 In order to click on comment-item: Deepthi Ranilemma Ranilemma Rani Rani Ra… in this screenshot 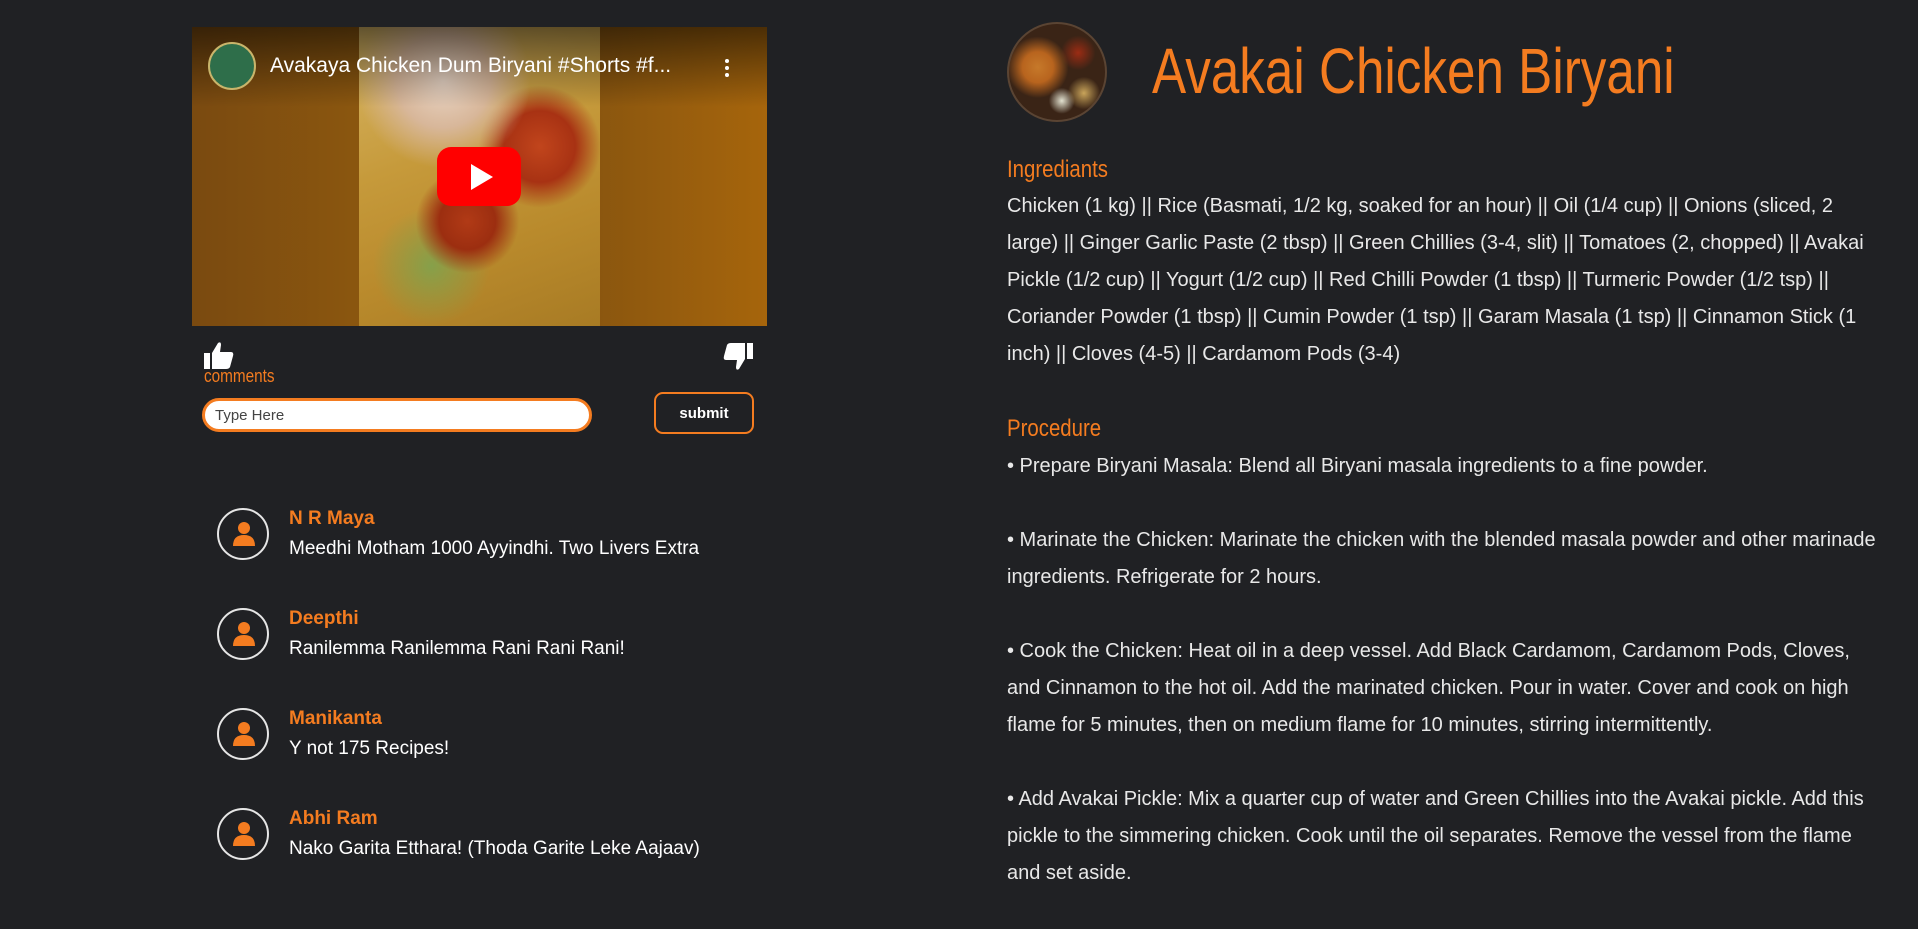, I will do `click(497, 638)`.